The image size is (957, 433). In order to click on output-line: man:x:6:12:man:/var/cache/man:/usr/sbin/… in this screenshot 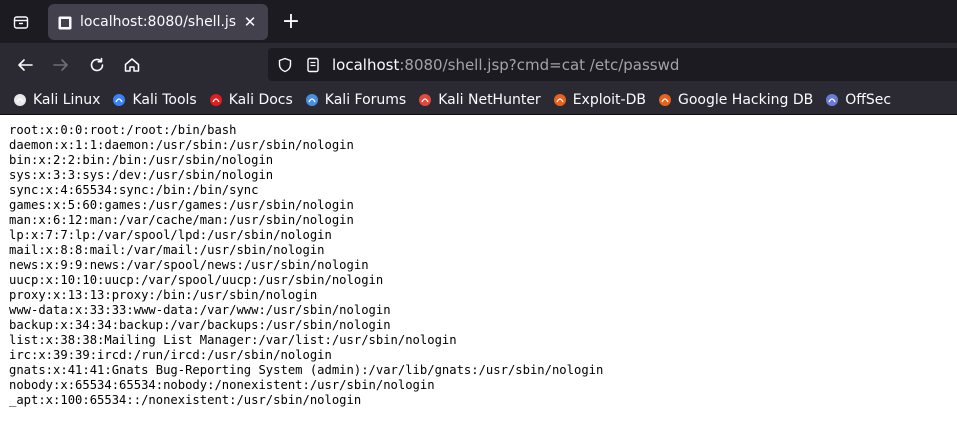, I will do `click(181, 220)`.